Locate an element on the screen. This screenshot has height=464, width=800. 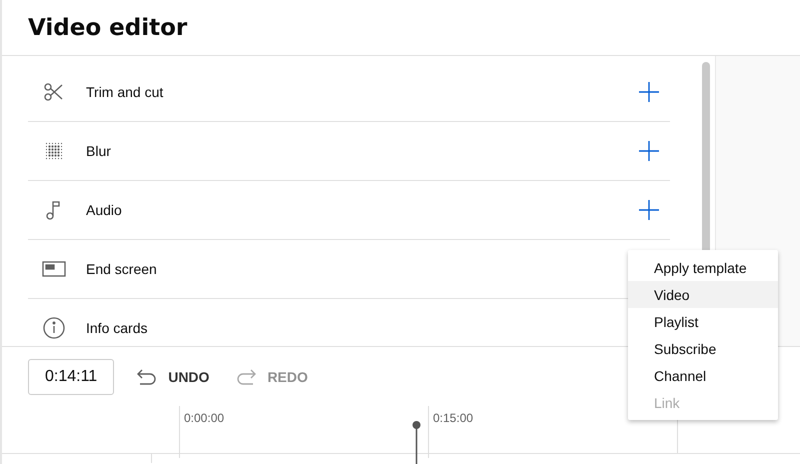
menu-item: Subscribe is located at coordinates (703, 348).